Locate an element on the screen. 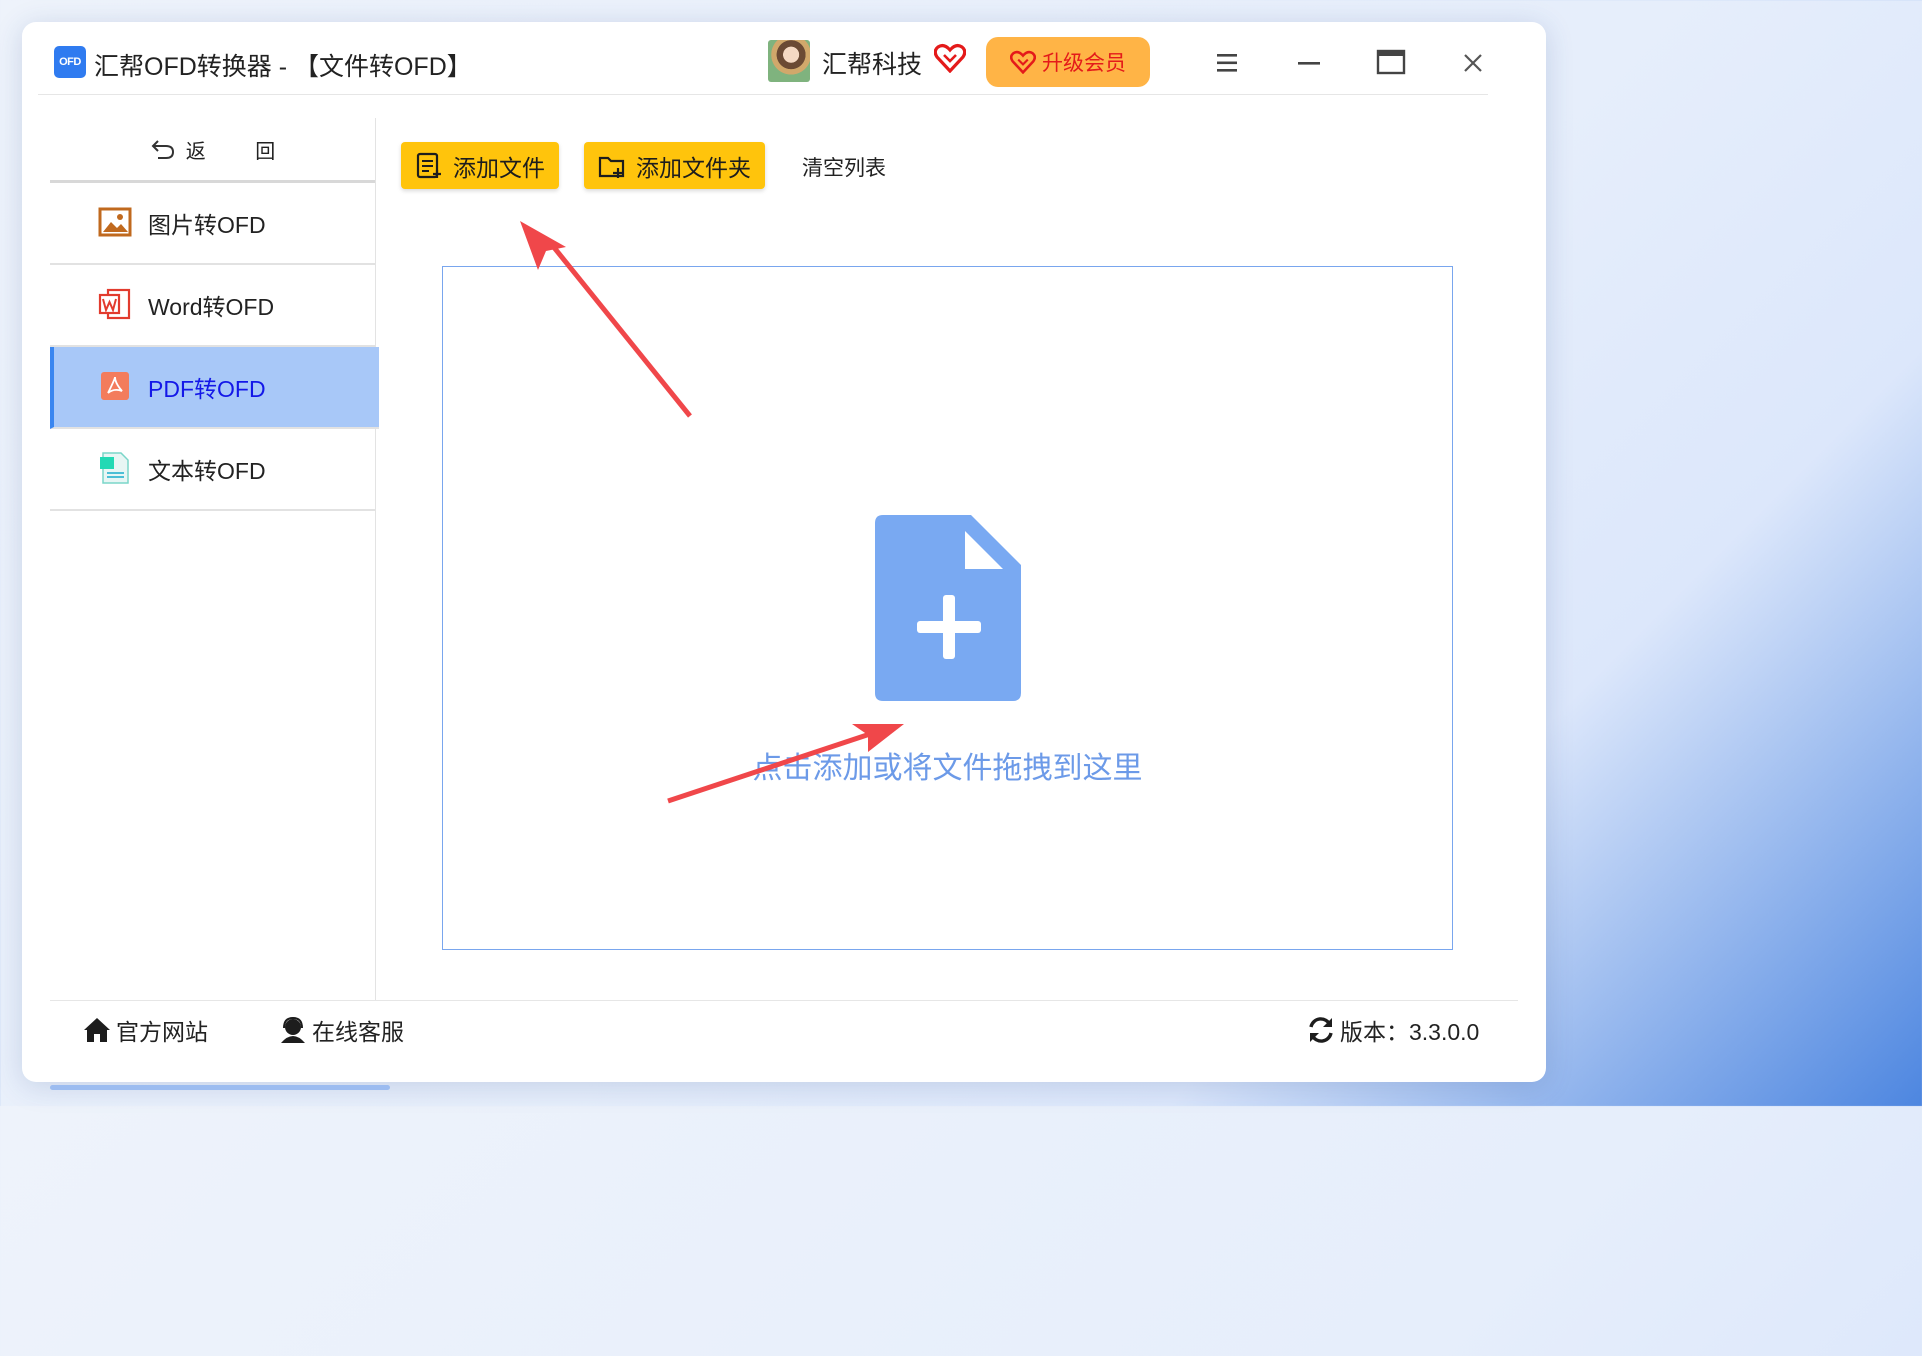  version-label: 版本：3.3.0.0 is located at coordinates (1410, 1032).